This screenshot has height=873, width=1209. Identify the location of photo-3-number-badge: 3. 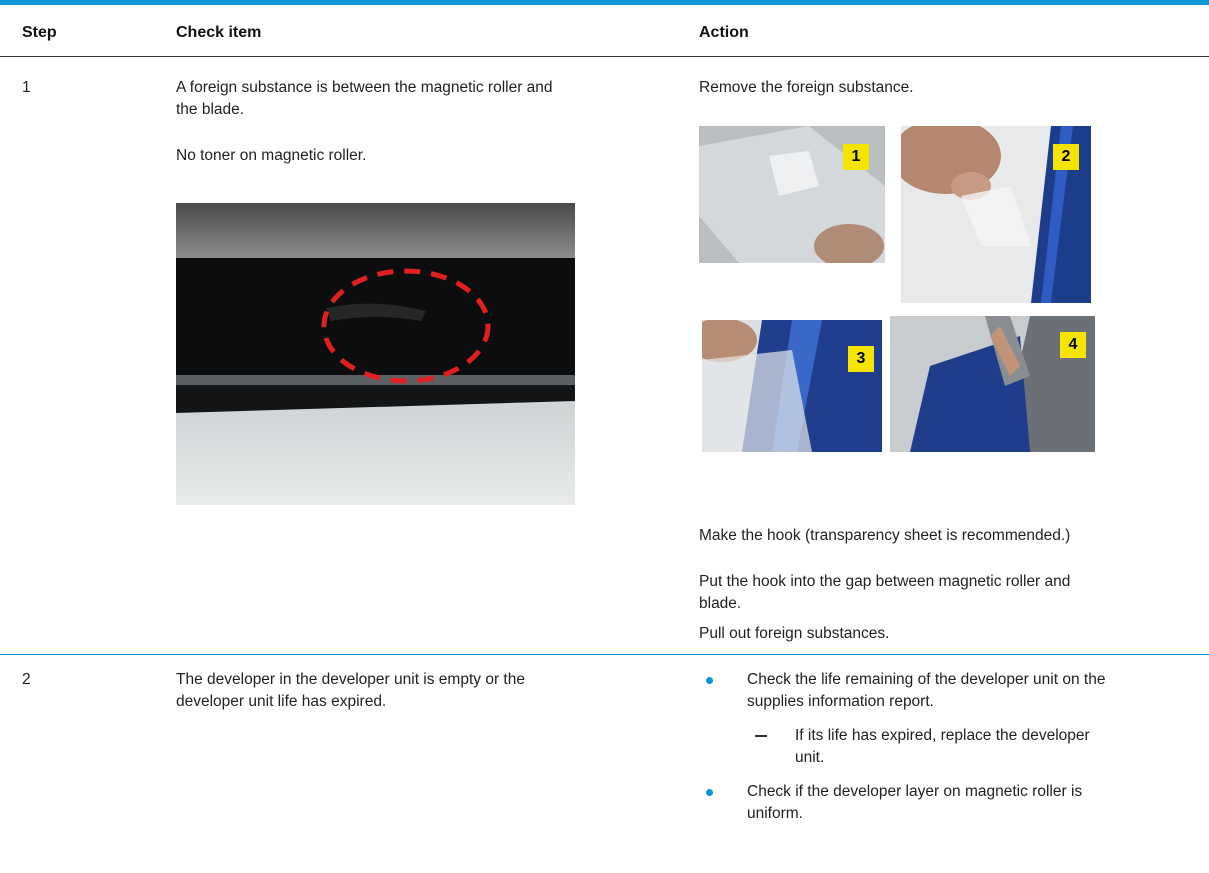
(861, 359).